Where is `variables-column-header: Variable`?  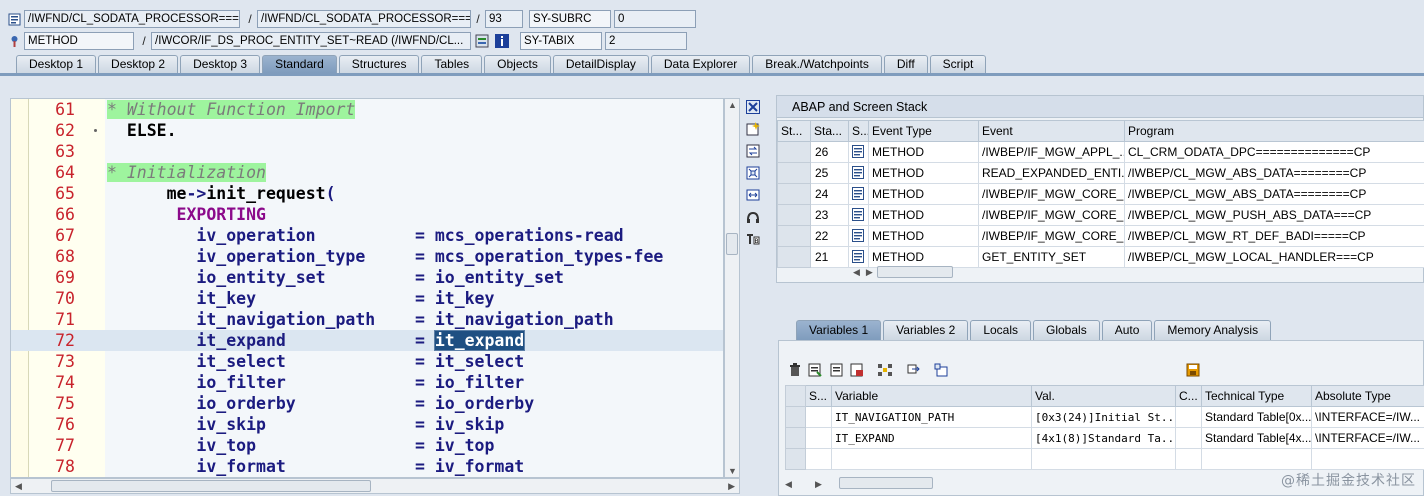
variables-column-header: Variable is located at coordinates (931, 396).